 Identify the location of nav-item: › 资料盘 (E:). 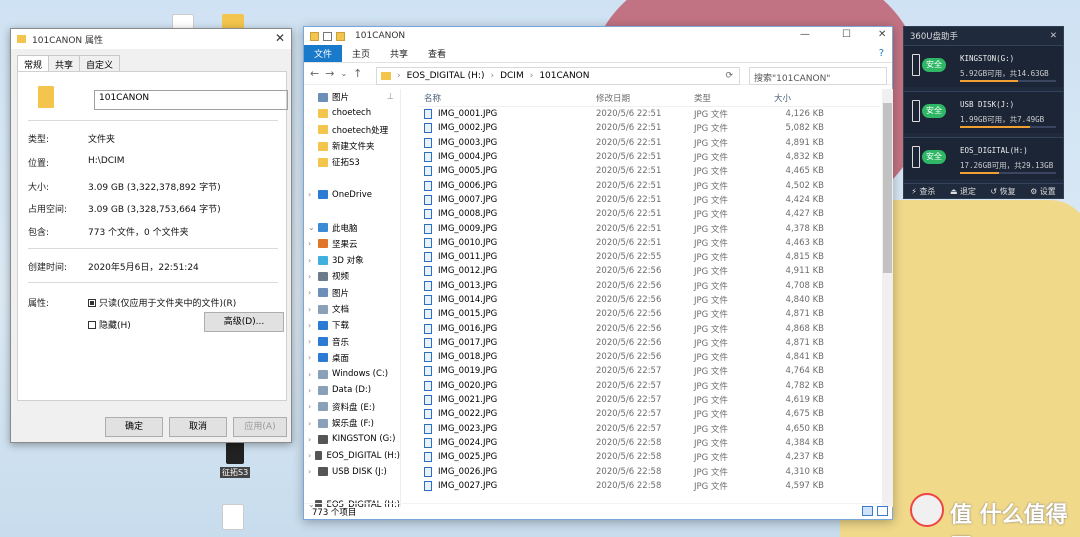
(352, 407).